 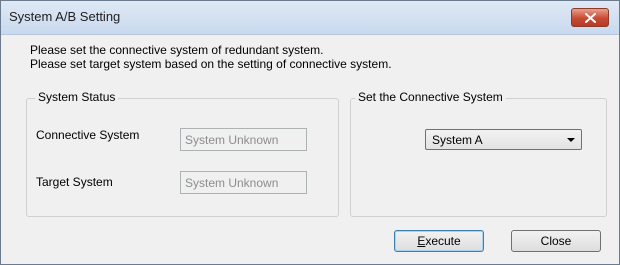 What do you see at coordinates (556, 241) in the screenshot?
I see `close-button: Close` at bounding box center [556, 241].